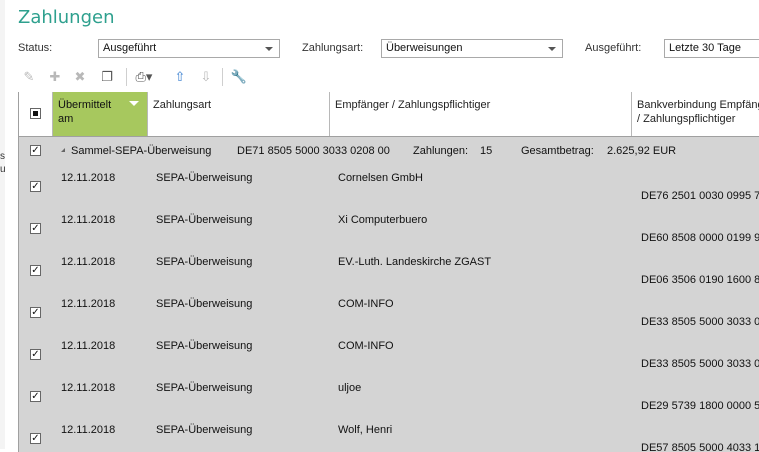  I want to click on status-select-value: Ausgeführt, so click(130, 48).